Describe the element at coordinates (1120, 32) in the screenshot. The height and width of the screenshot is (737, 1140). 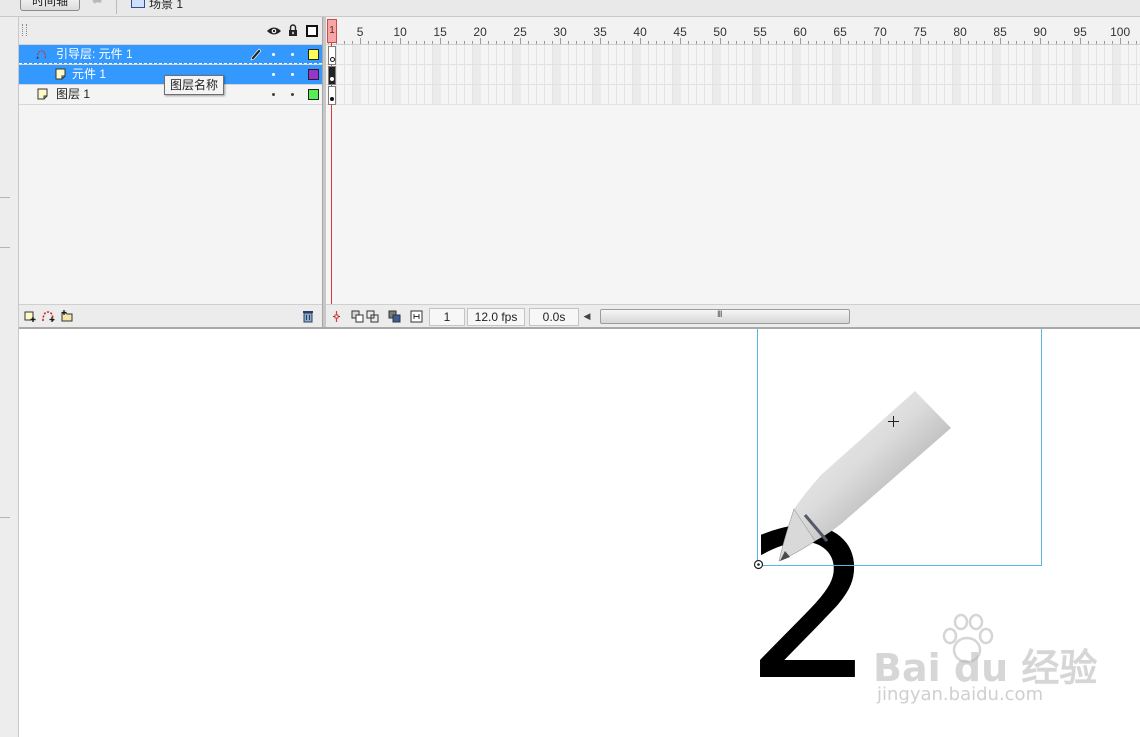
I see `ruler-label: 100` at that location.